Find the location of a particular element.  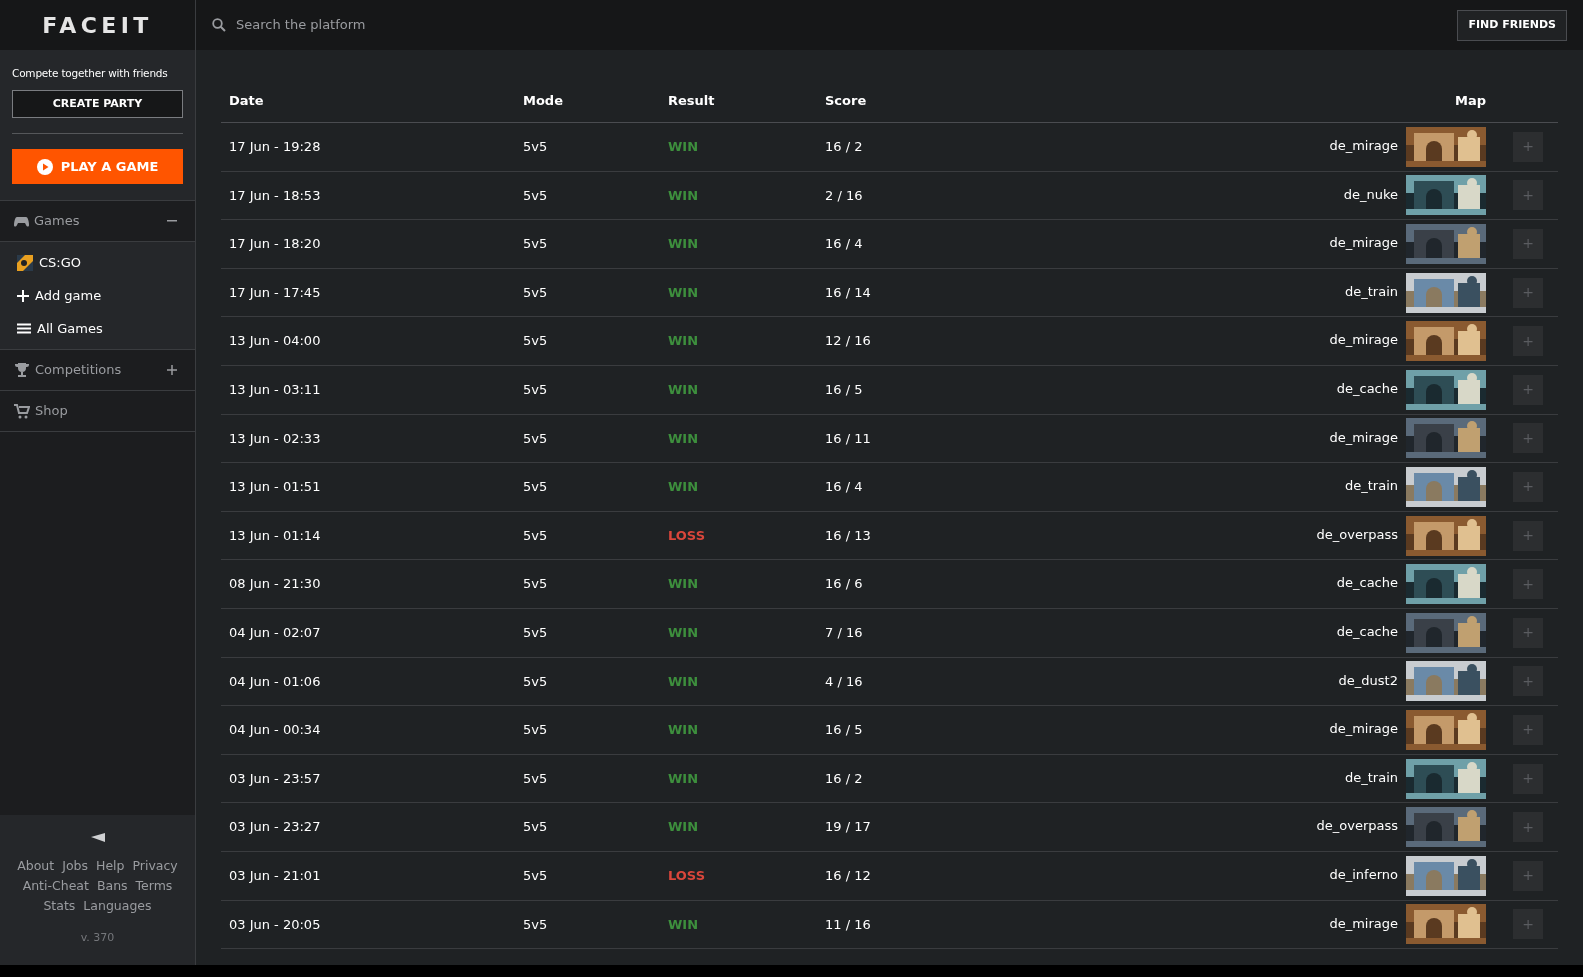

footer-link: Help is located at coordinates (110, 866).